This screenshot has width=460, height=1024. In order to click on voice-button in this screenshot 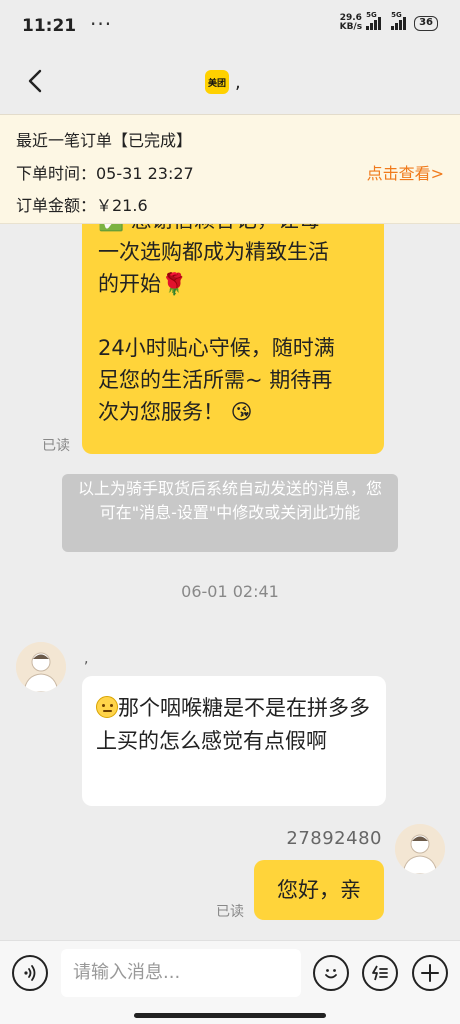, I will do `click(30, 973)`.